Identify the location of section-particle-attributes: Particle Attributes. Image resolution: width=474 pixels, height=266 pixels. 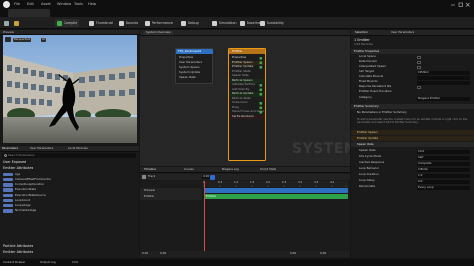
(18, 246).